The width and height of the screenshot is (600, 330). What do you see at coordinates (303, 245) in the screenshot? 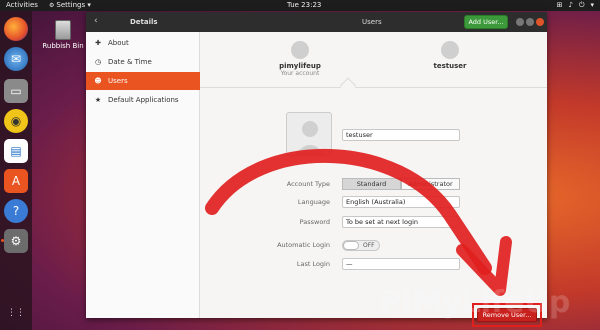
I see `automatic-login-label: Automatic Login` at bounding box center [303, 245].